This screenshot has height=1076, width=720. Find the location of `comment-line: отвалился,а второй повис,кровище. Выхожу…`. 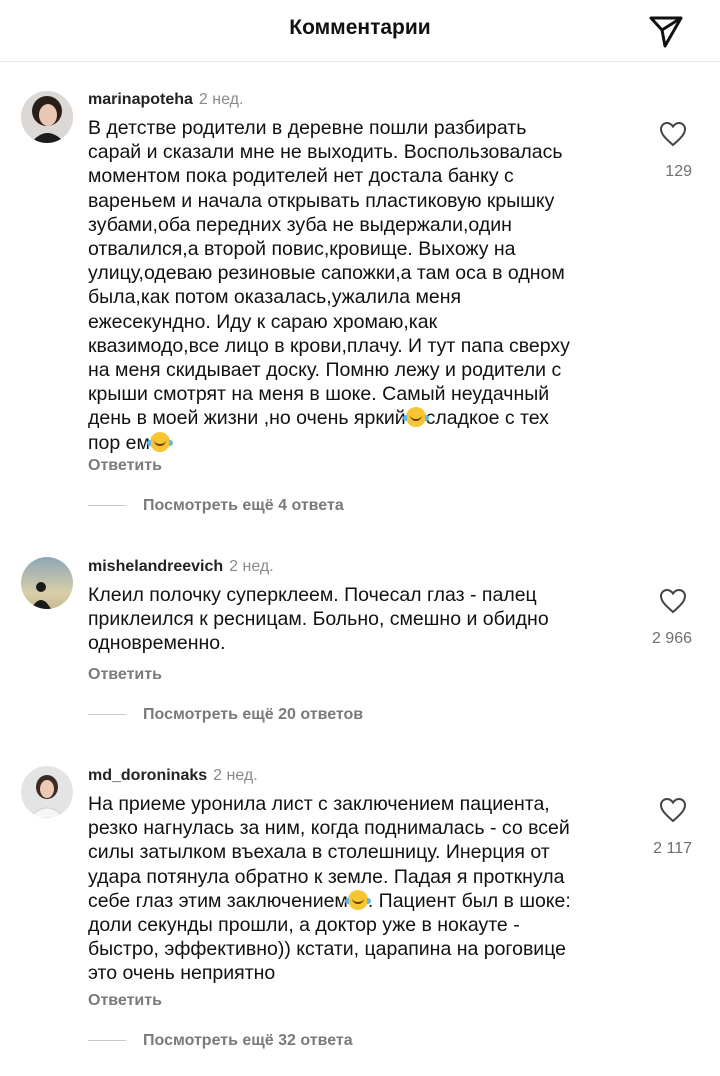

comment-line: отвалился,а второй повис,кровище. Выхожу… is located at coordinates (302, 249).